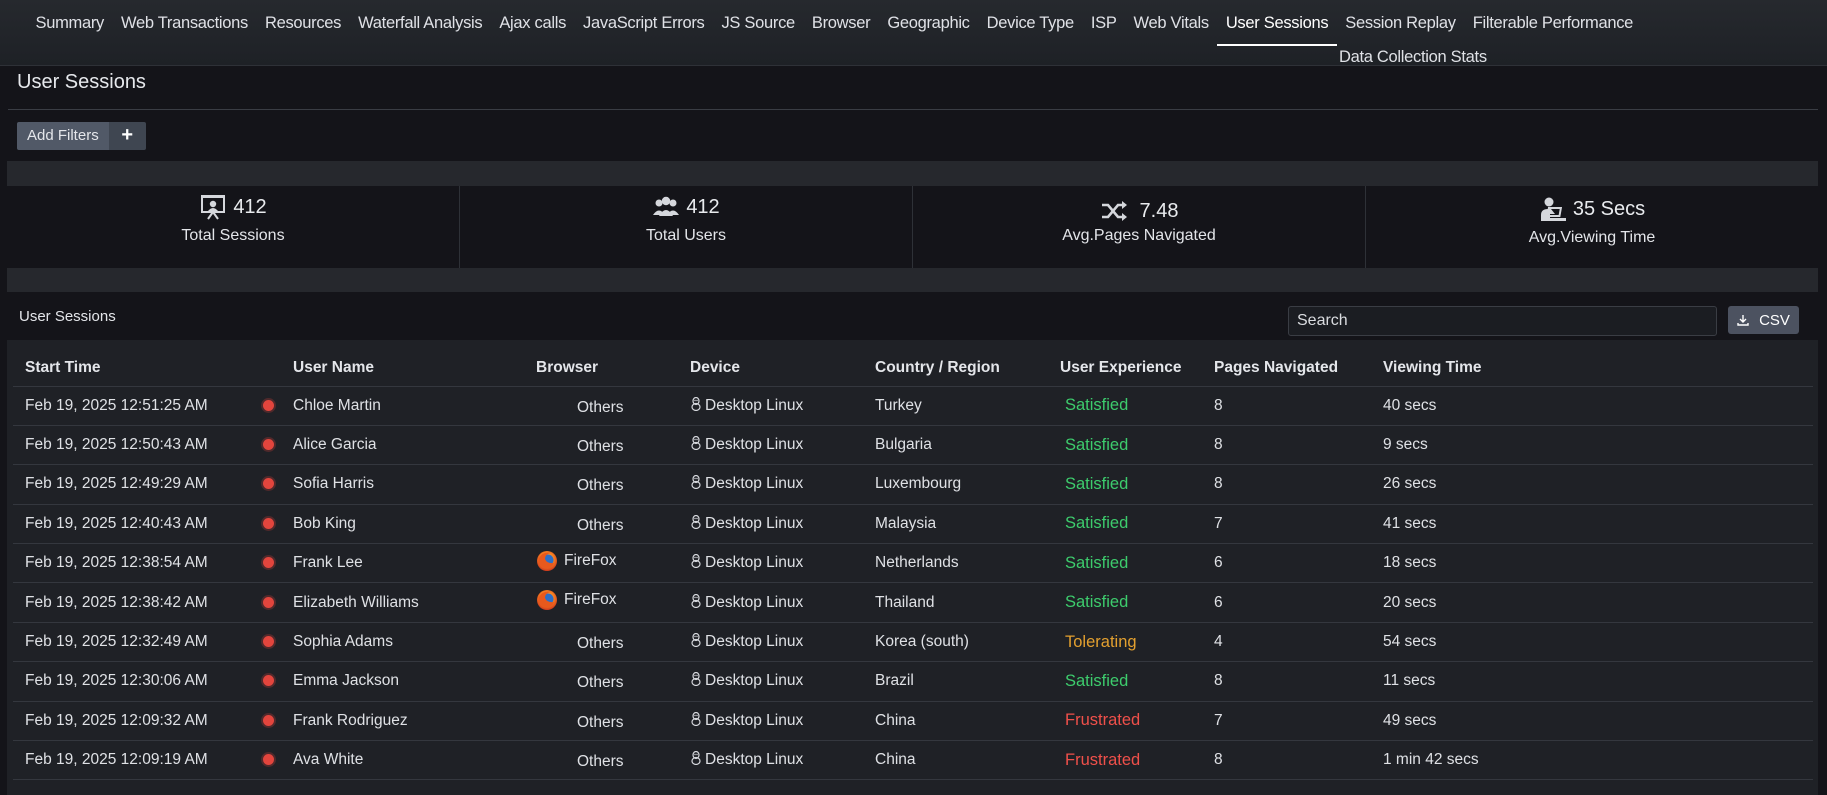  I want to click on tab-device-type: Device Type, so click(1030, 23).